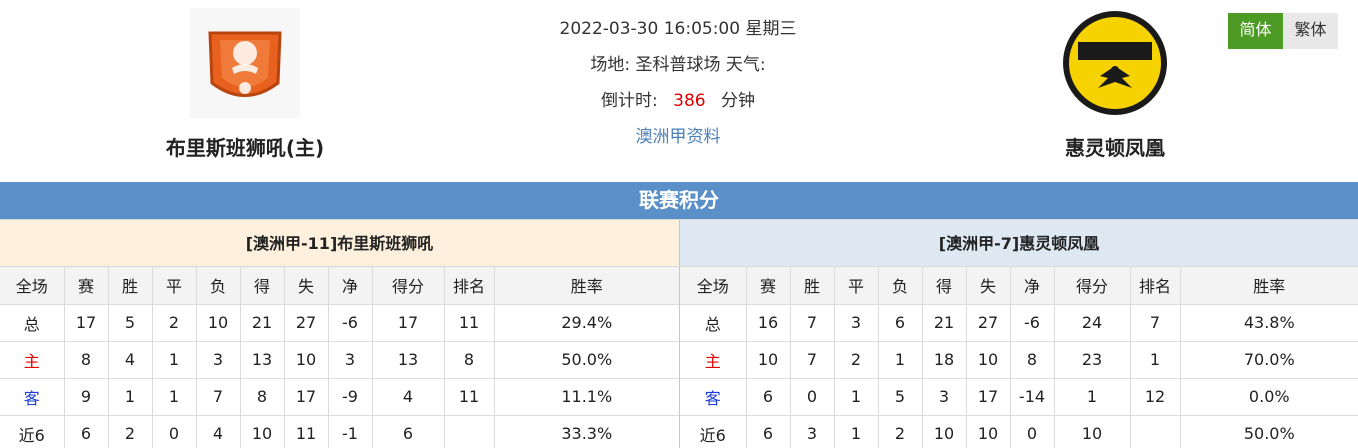 The width and height of the screenshot is (1358, 448). Describe the element at coordinates (678, 137) in the screenshot. I see `league-info-link: 澳洲甲资料` at that location.